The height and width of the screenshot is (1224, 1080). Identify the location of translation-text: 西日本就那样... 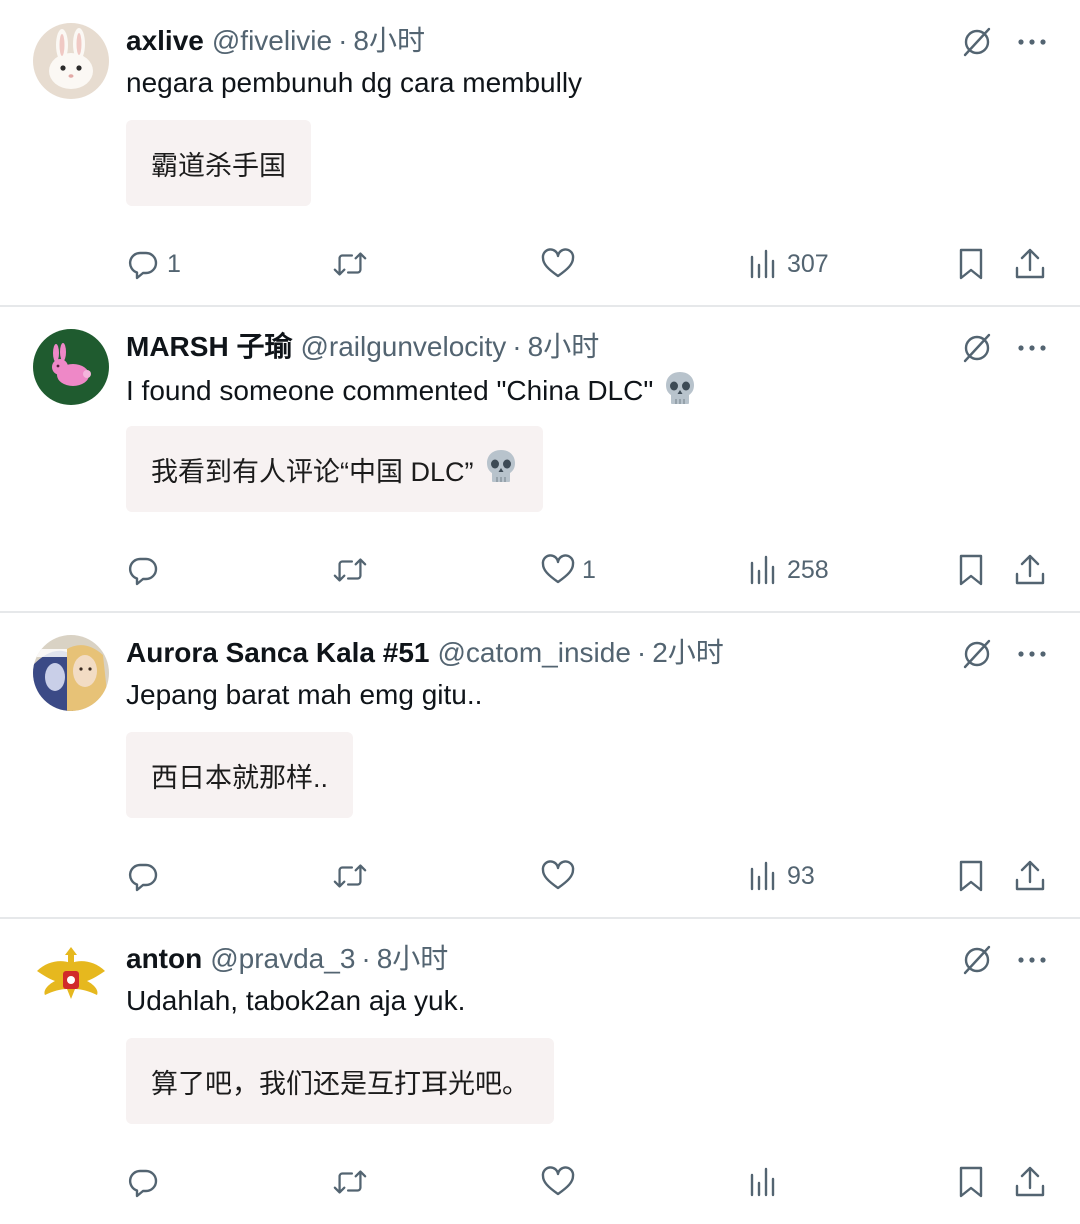
(240, 777).